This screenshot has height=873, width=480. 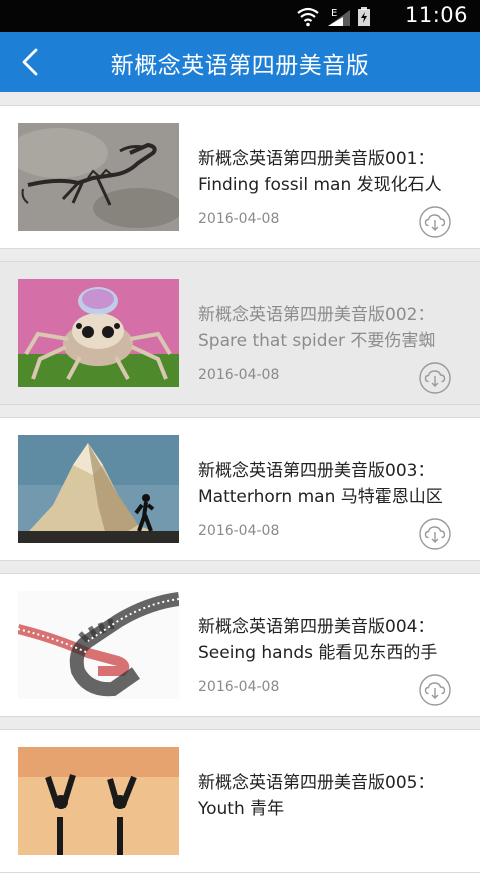 I want to click on page-title: 新概念英语第四册美音版, so click(x=240, y=66).